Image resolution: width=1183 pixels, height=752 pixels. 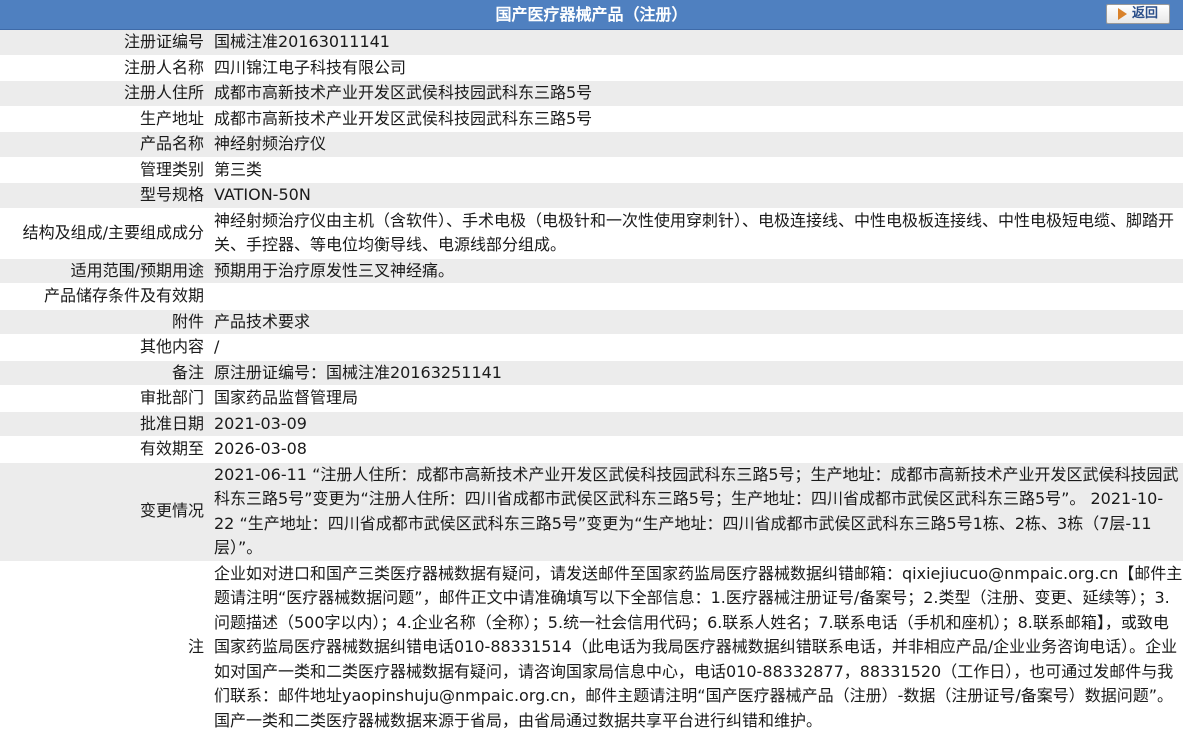 I want to click on field-label: 批准日期, so click(x=105, y=424).